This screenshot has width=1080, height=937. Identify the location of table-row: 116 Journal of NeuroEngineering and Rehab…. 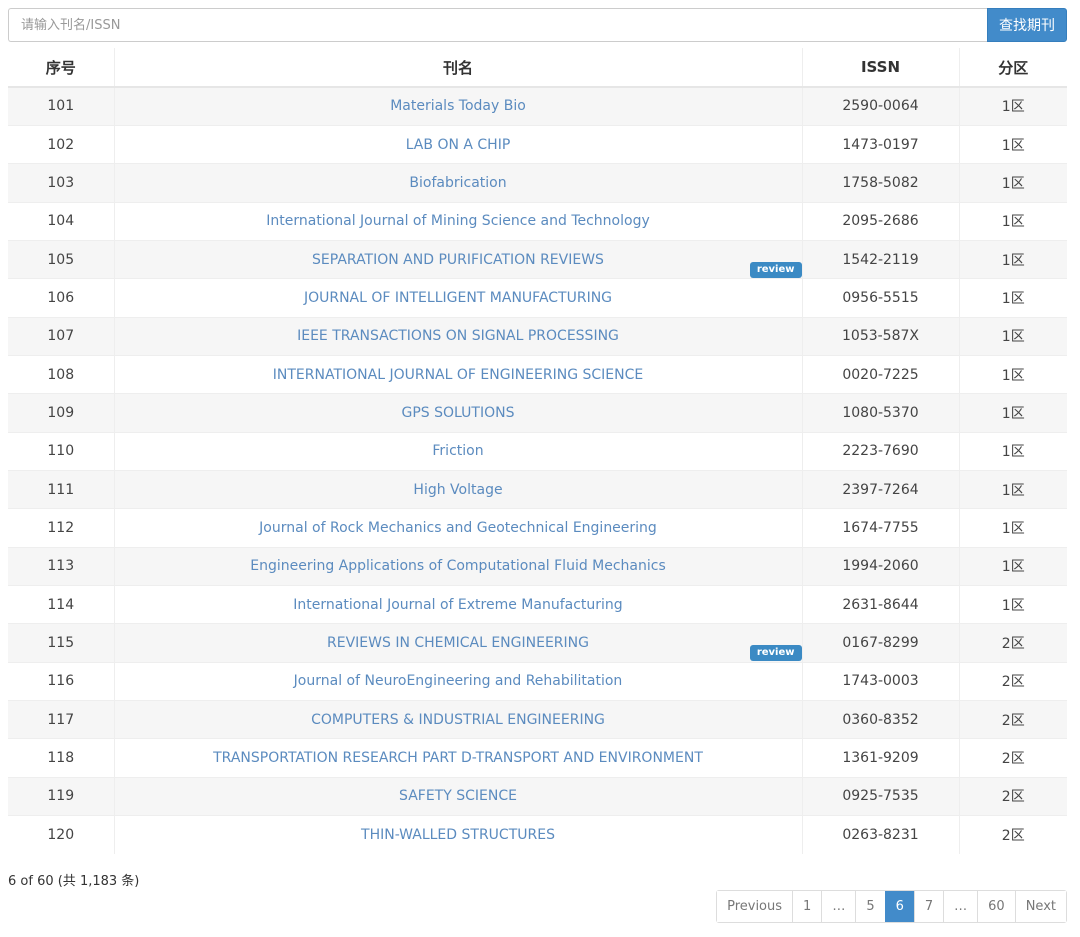
(537, 681).